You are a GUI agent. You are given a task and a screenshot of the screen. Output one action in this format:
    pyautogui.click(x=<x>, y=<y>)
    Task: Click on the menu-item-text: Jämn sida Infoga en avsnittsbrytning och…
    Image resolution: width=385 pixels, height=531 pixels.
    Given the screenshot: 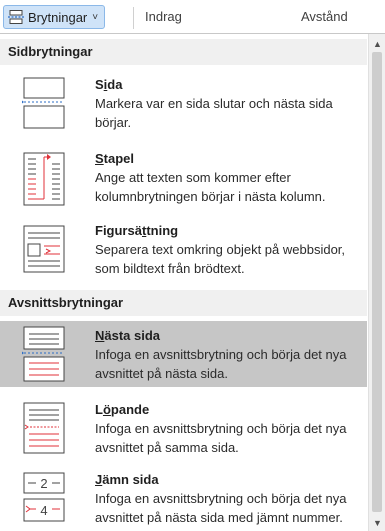 What is the action you would take?
    pyautogui.click(x=228, y=499)
    